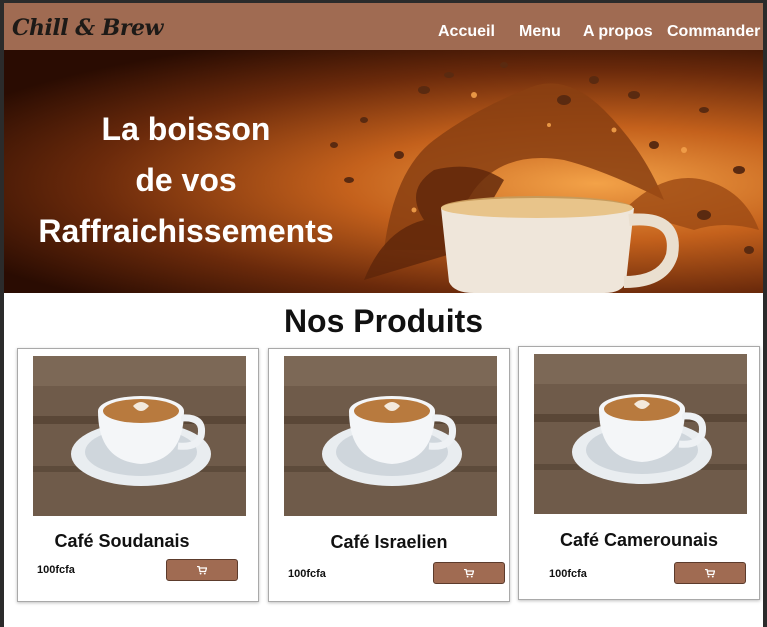 Image resolution: width=767 pixels, height=627 pixels. What do you see at coordinates (540, 32) in the screenshot?
I see `nav-link-menu: Menu` at bounding box center [540, 32].